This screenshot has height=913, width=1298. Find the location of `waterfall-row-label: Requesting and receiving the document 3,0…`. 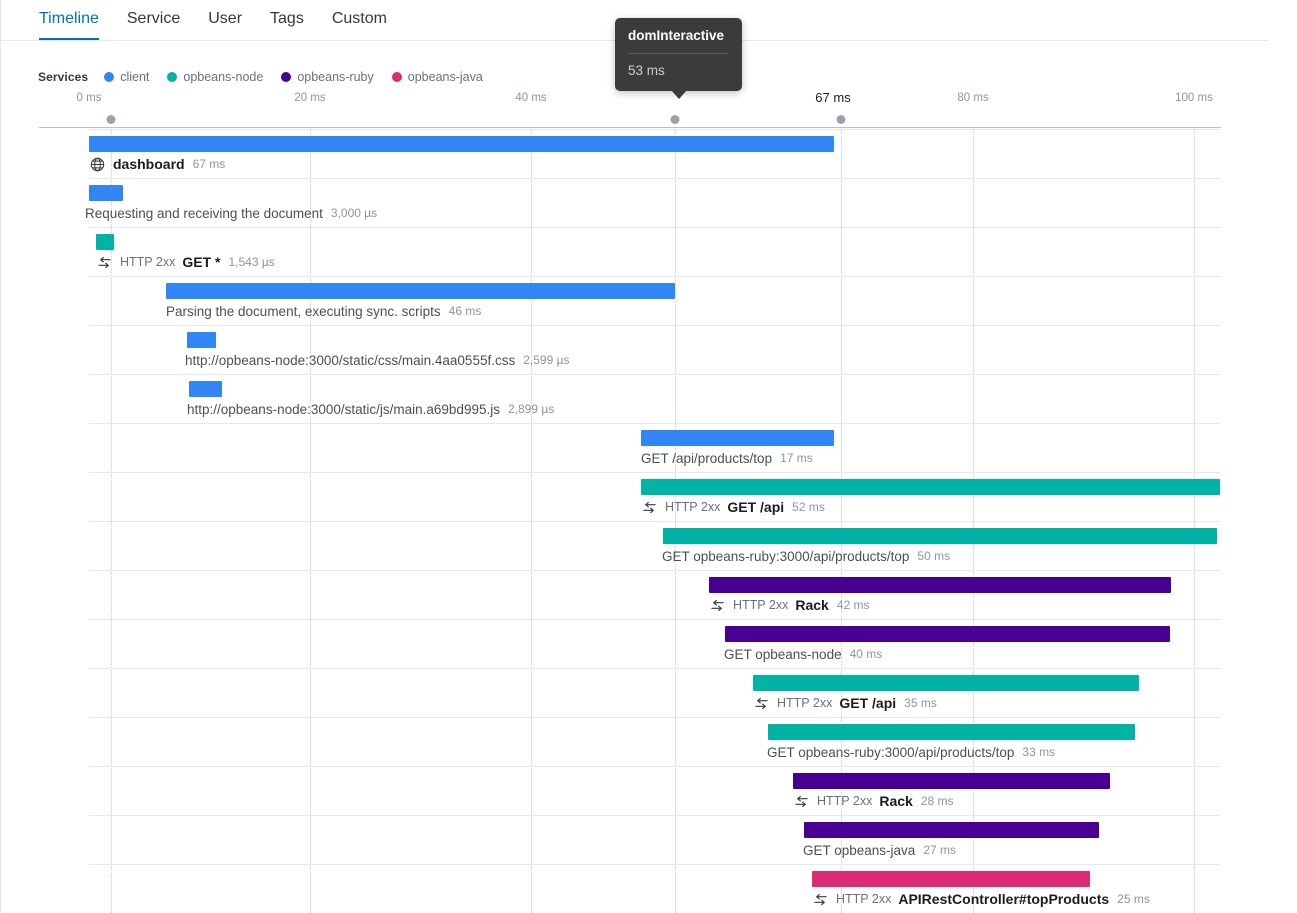

waterfall-row-label: Requesting and receiving the document 3,0… is located at coordinates (231, 213).